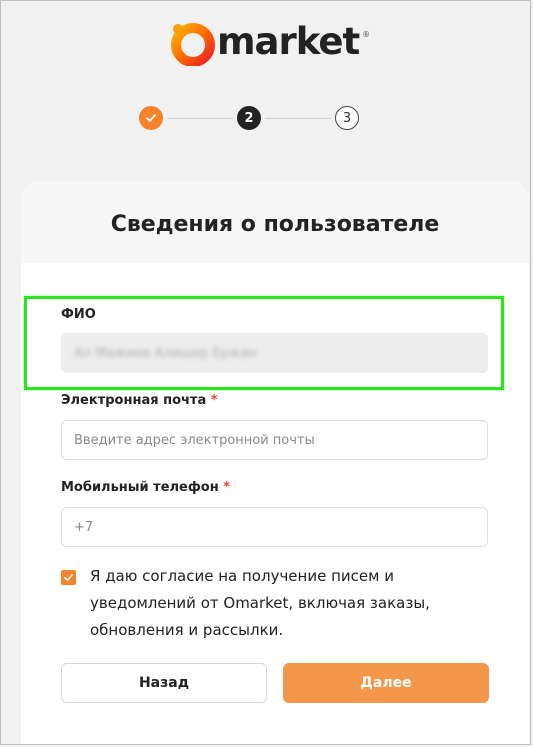 This screenshot has width=533, height=747. I want to click on step-2-current: 2, so click(249, 118).